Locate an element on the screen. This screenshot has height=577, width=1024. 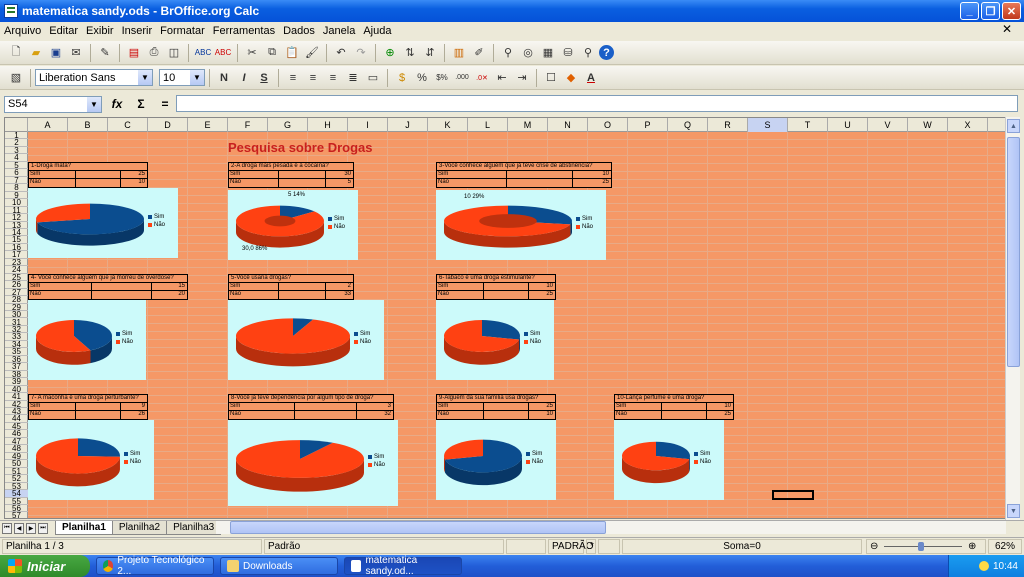
align-right-icon: ≡ is located at coordinates (333, 78).